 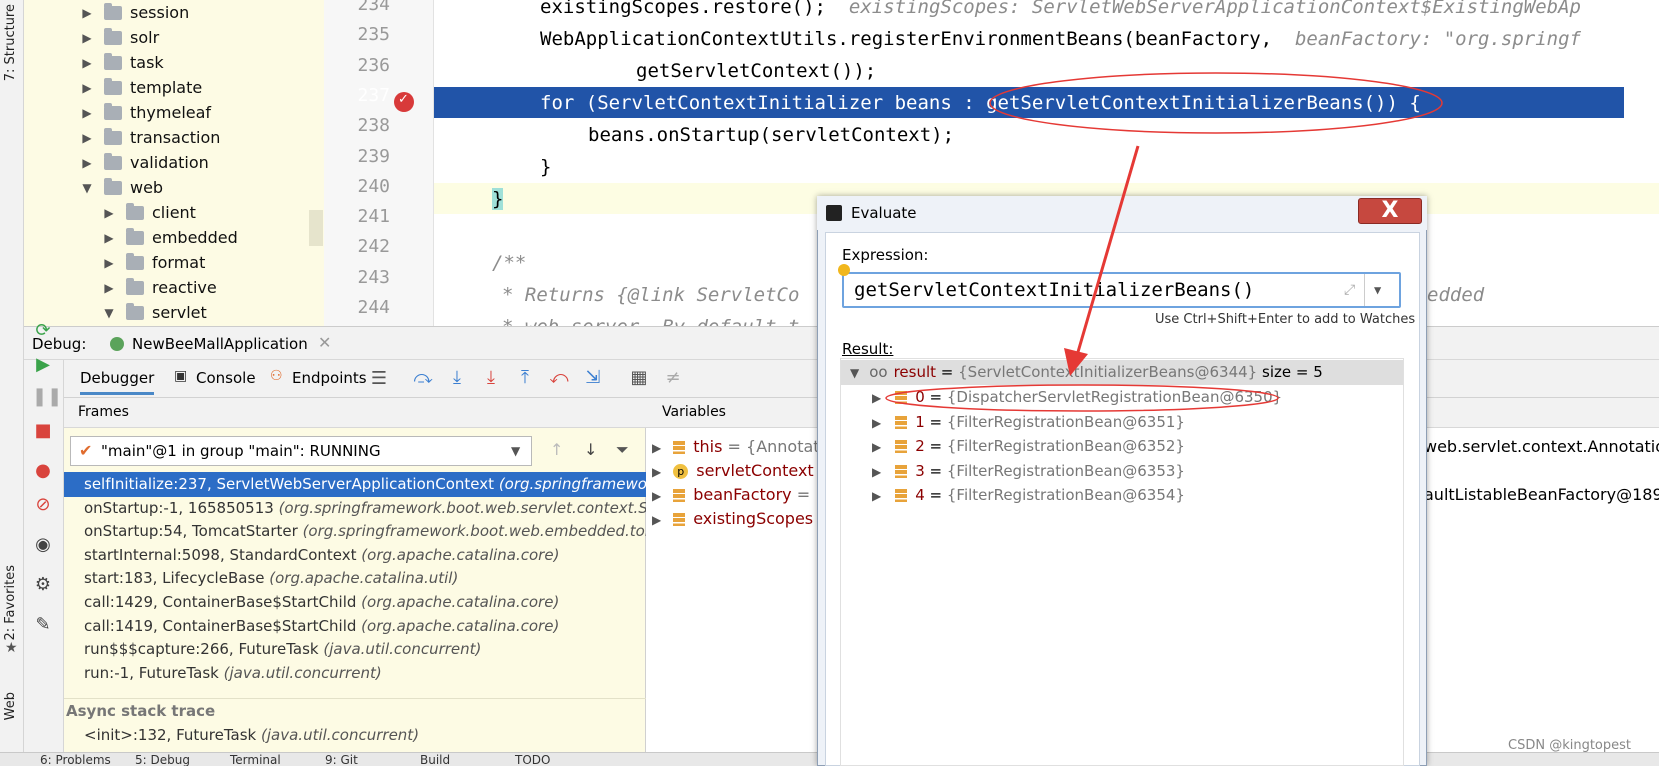 I want to click on annotation-ellipse-expression, so click(x=1216, y=103).